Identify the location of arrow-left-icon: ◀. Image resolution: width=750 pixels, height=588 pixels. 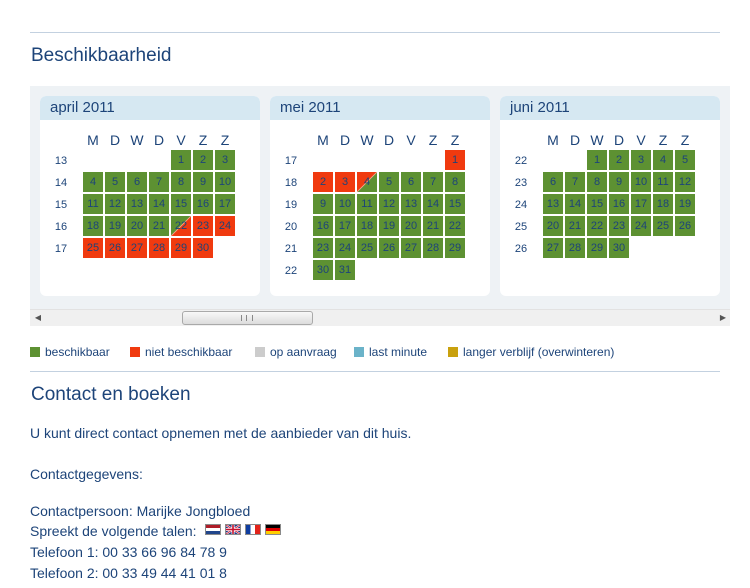
(38, 318).